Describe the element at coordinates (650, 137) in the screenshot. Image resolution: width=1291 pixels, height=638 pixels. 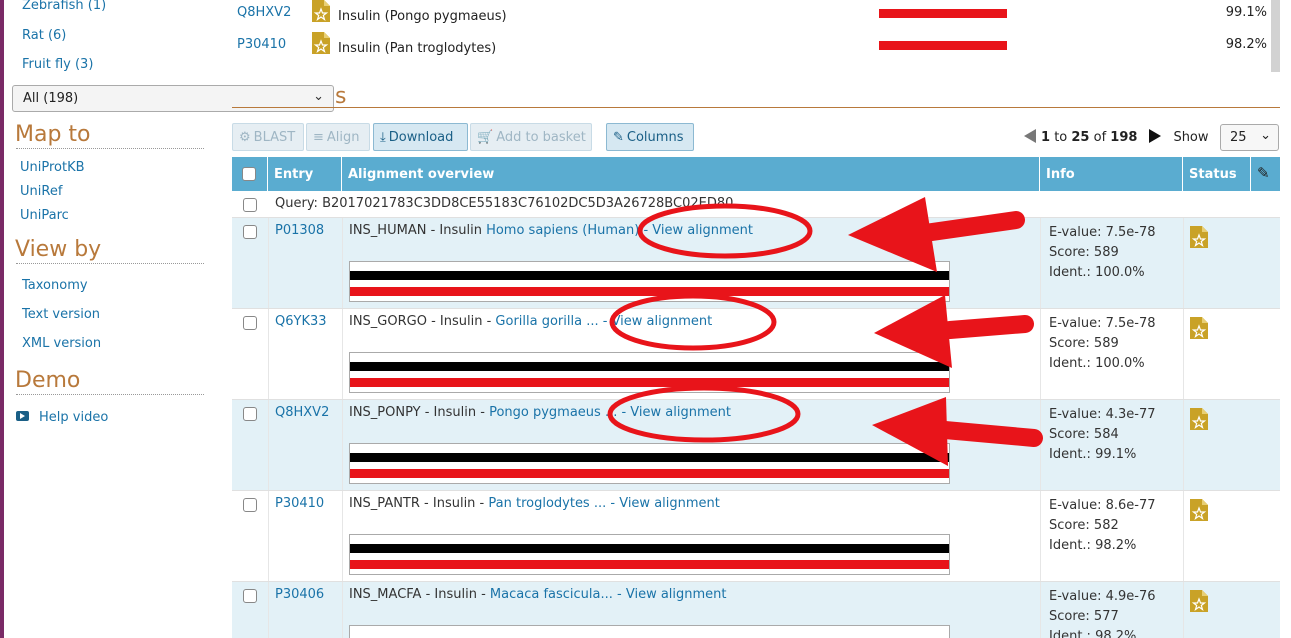
I see `columns-button: ✎ Columns` at that location.